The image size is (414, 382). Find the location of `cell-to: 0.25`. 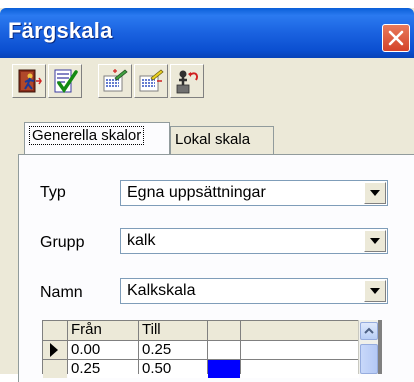

cell-to: 0.25 is located at coordinates (173, 350).